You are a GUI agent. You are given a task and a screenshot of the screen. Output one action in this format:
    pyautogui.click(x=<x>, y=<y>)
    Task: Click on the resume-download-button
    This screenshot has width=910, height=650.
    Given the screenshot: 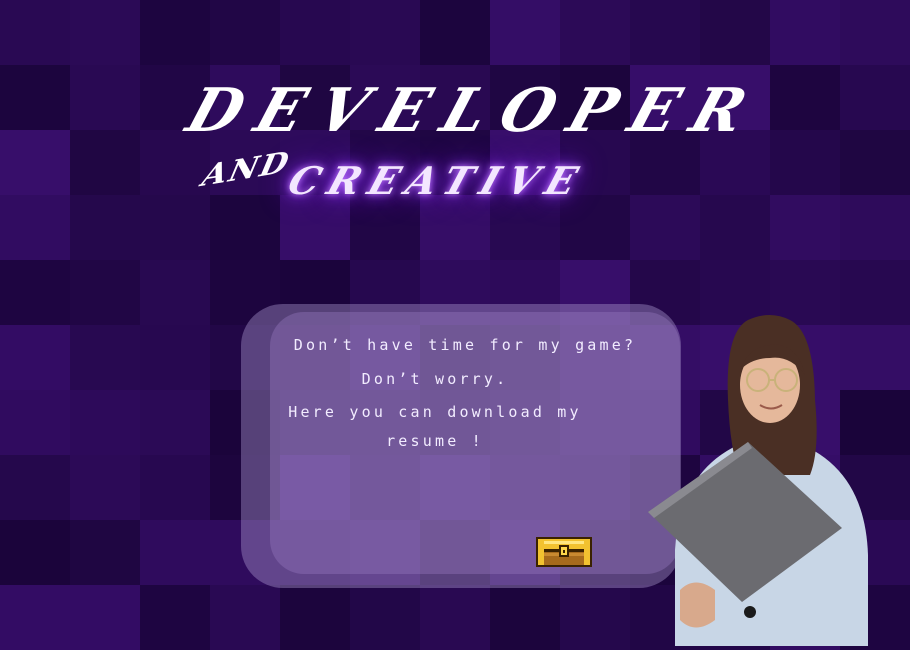 What is the action you would take?
    pyautogui.click(x=564, y=551)
    